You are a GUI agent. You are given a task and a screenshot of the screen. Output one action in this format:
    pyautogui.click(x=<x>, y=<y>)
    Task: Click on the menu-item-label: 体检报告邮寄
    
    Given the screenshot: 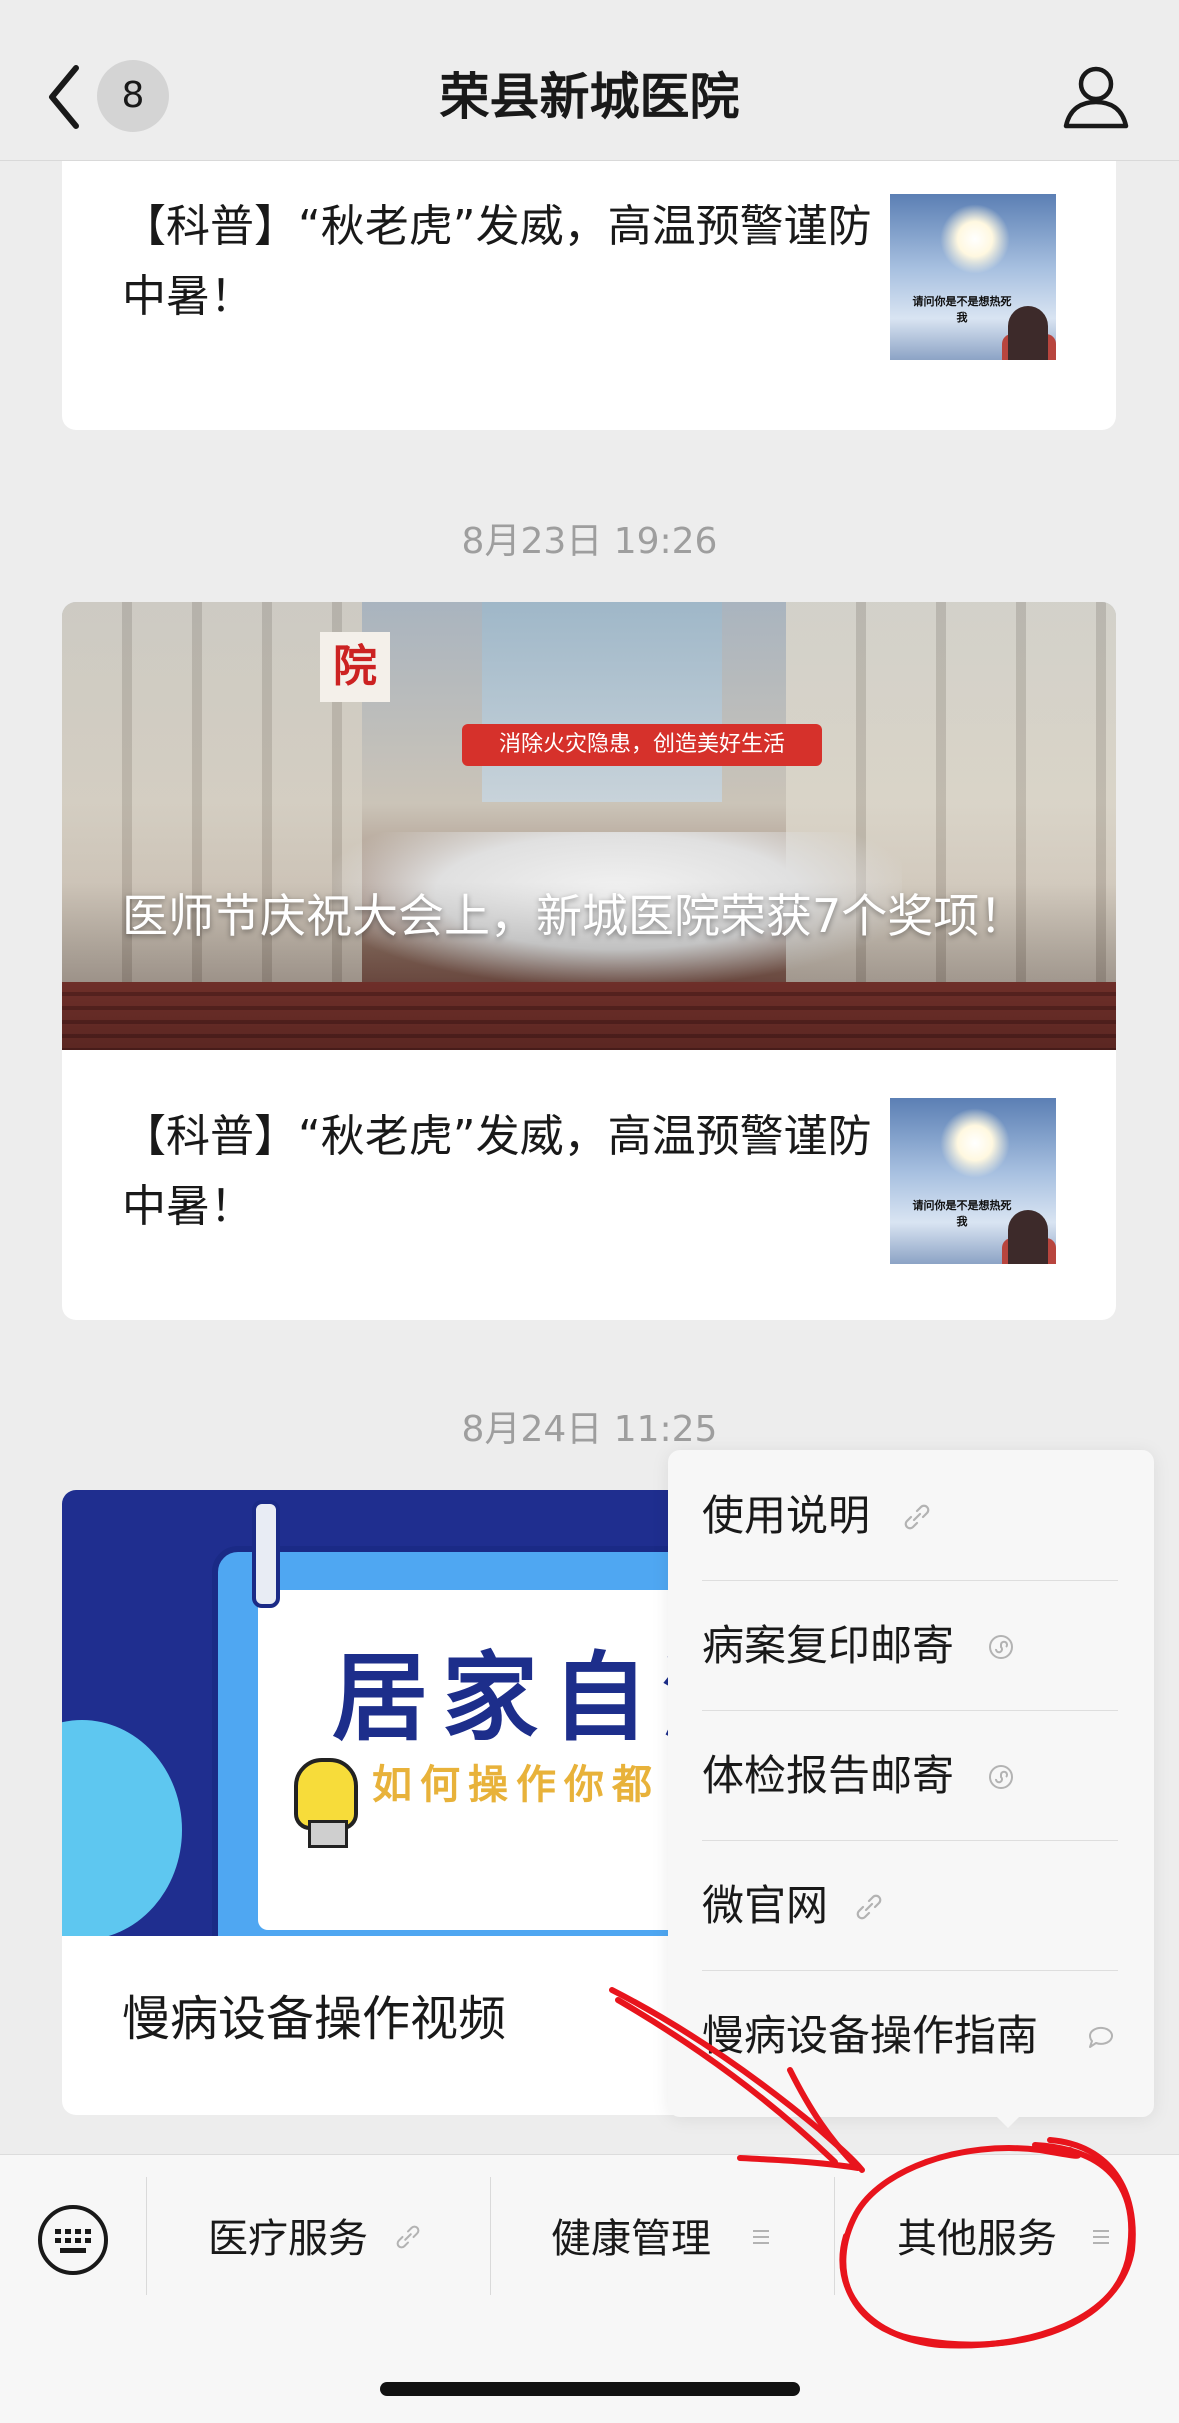 What is the action you would take?
    pyautogui.click(x=828, y=1775)
    